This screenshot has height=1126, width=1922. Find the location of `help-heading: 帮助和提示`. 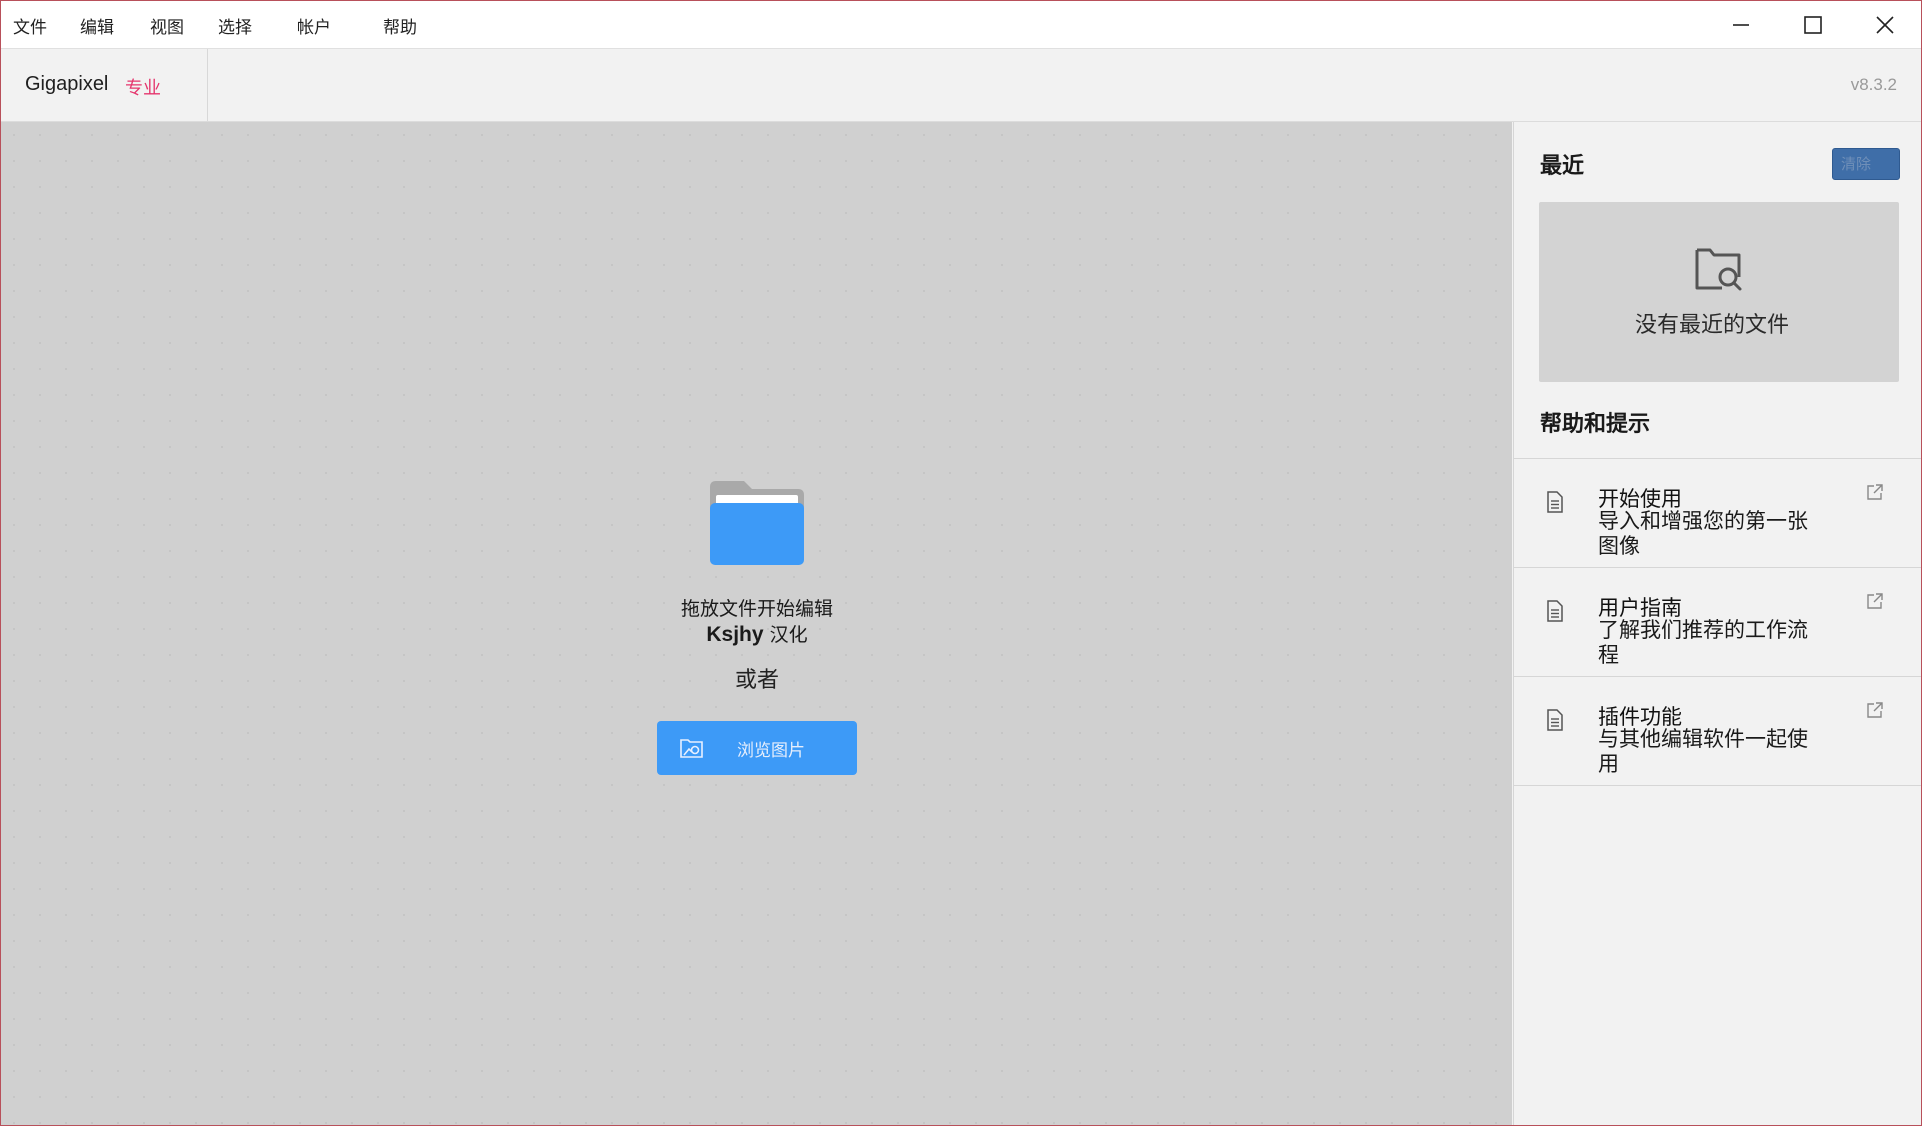

help-heading: 帮助和提示 is located at coordinates (1595, 424).